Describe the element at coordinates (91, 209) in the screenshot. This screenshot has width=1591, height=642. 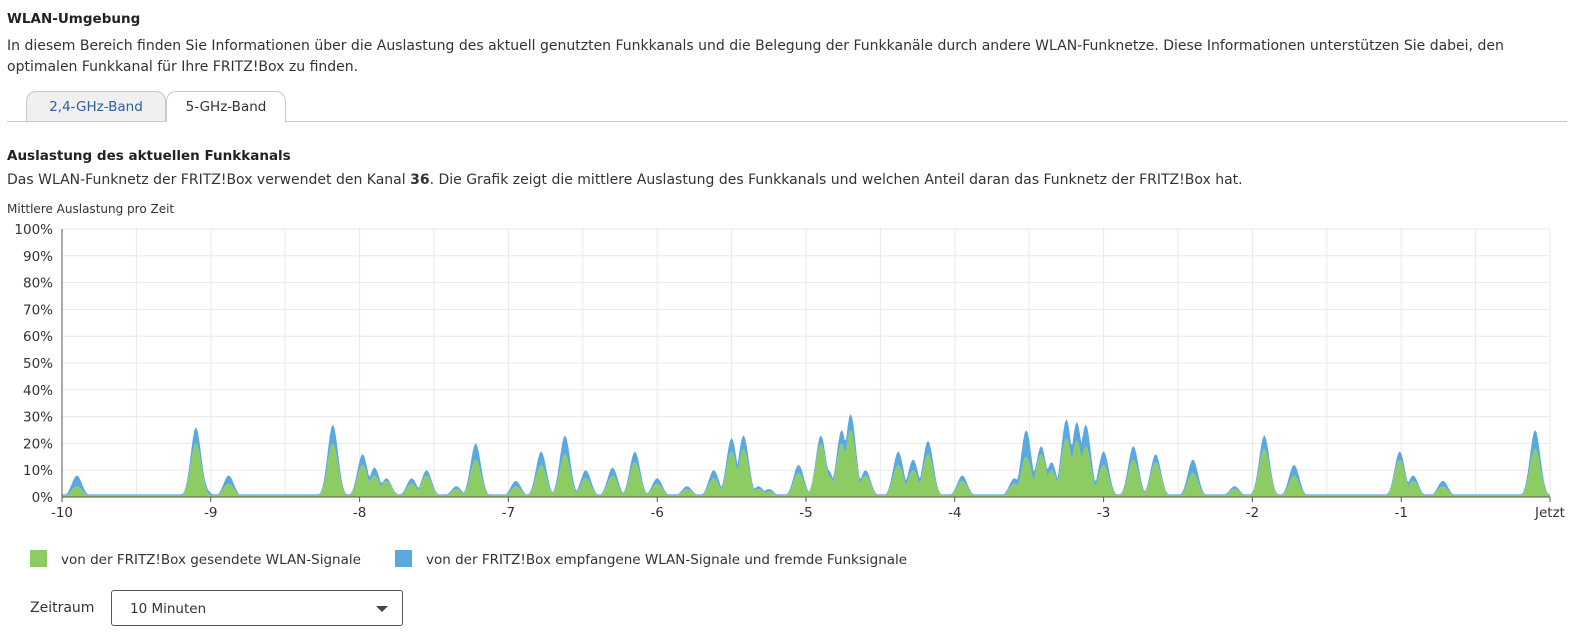
I see `chart-label: Mittlere Auslastung pro Zeit` at that location.